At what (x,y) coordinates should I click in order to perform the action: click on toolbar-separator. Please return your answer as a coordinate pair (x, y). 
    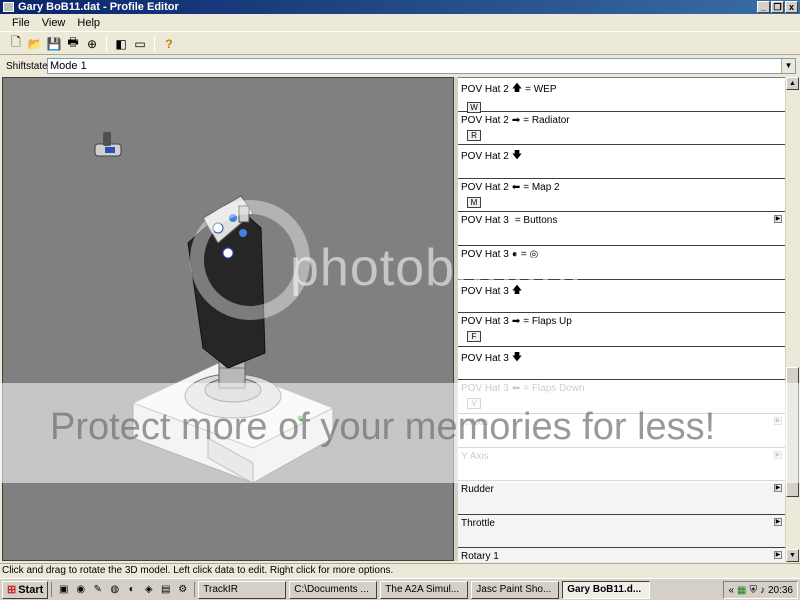
    Looking at the image, I should click on (106, 43).